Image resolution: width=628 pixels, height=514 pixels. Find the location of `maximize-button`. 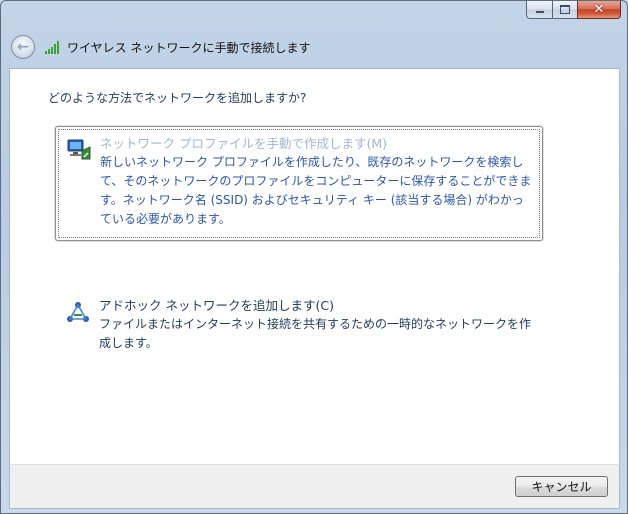

maximize-button is located at coordinates (564, 10).